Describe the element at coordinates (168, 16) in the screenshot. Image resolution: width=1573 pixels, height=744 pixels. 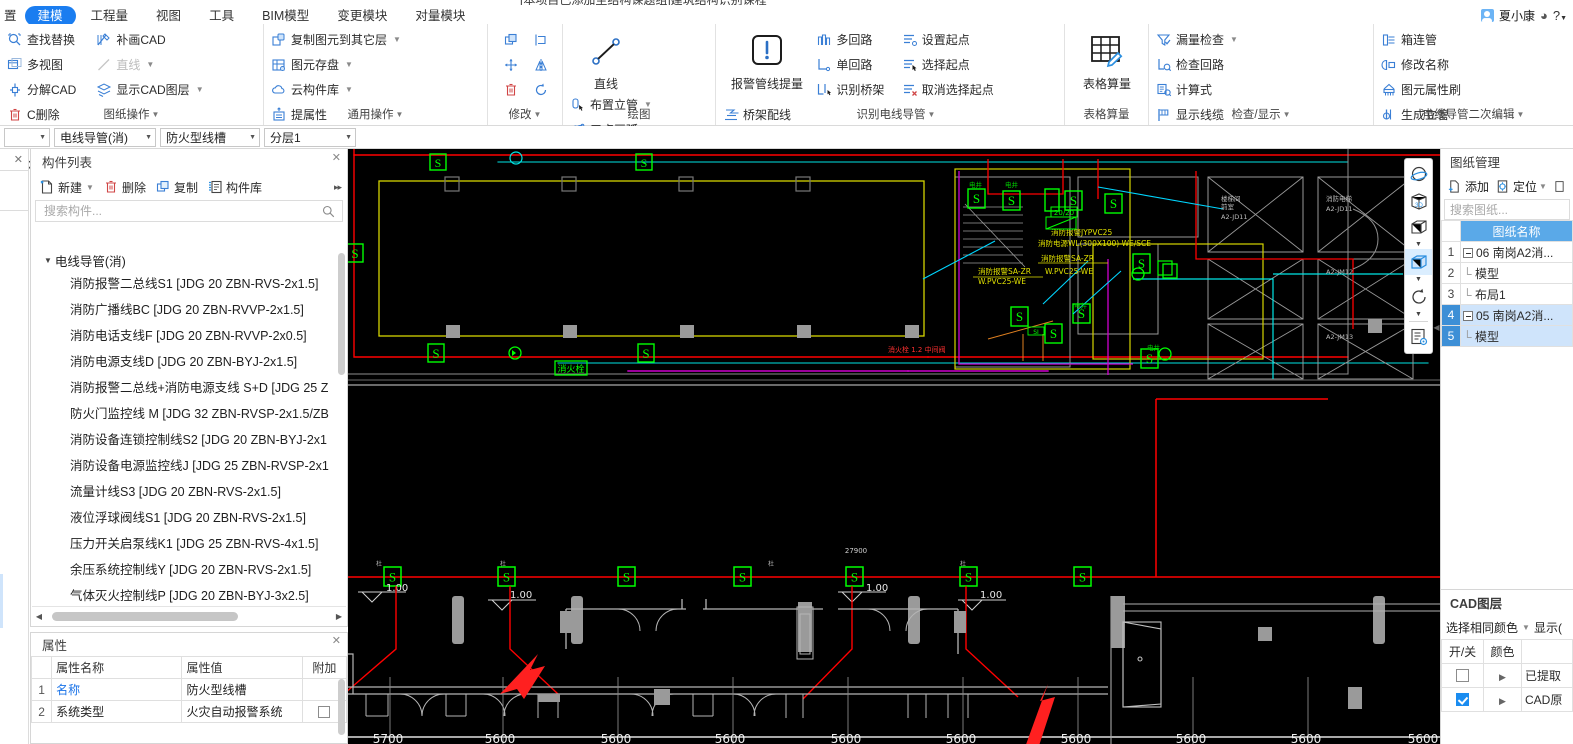
I see `tab-view: 视图` at that location.